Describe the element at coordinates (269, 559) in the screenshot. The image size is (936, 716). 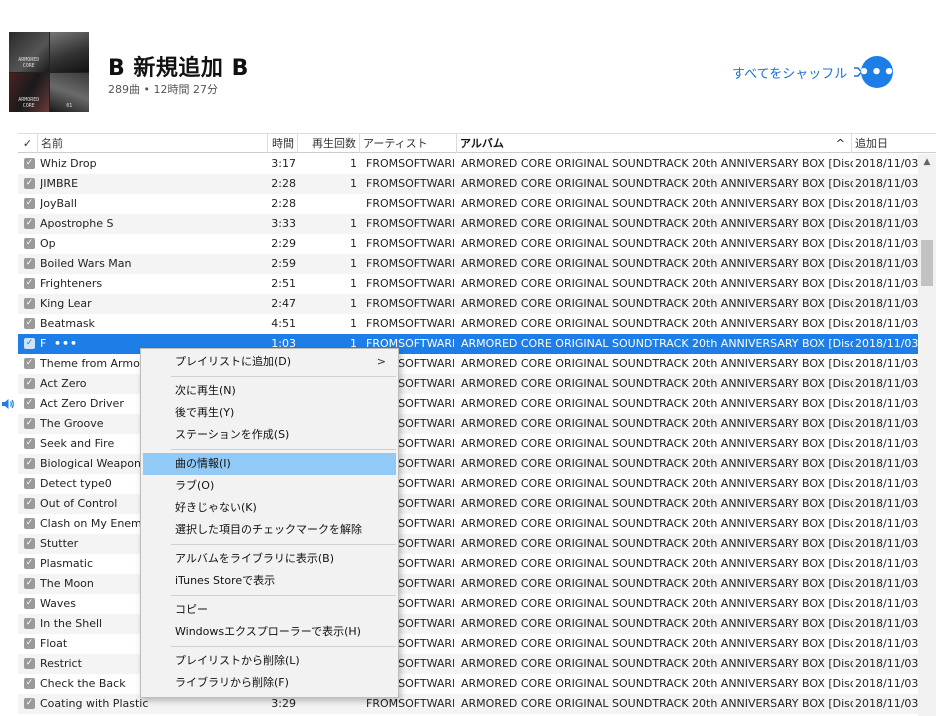
I see `context-menu-item: アルバムをライブラリに表示(B)` at that location.